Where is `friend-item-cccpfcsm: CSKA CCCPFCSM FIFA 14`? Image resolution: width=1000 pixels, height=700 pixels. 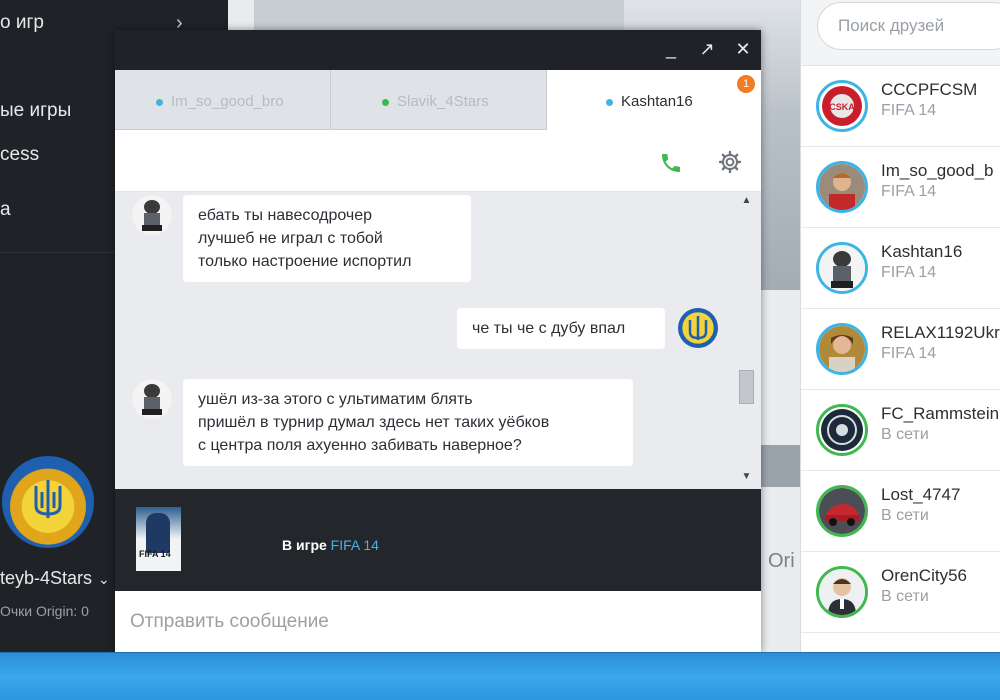 friend-item-cccpfcsm: CSKA CCCPFCSM FIFA 14 is located at coordinates (900, 106).